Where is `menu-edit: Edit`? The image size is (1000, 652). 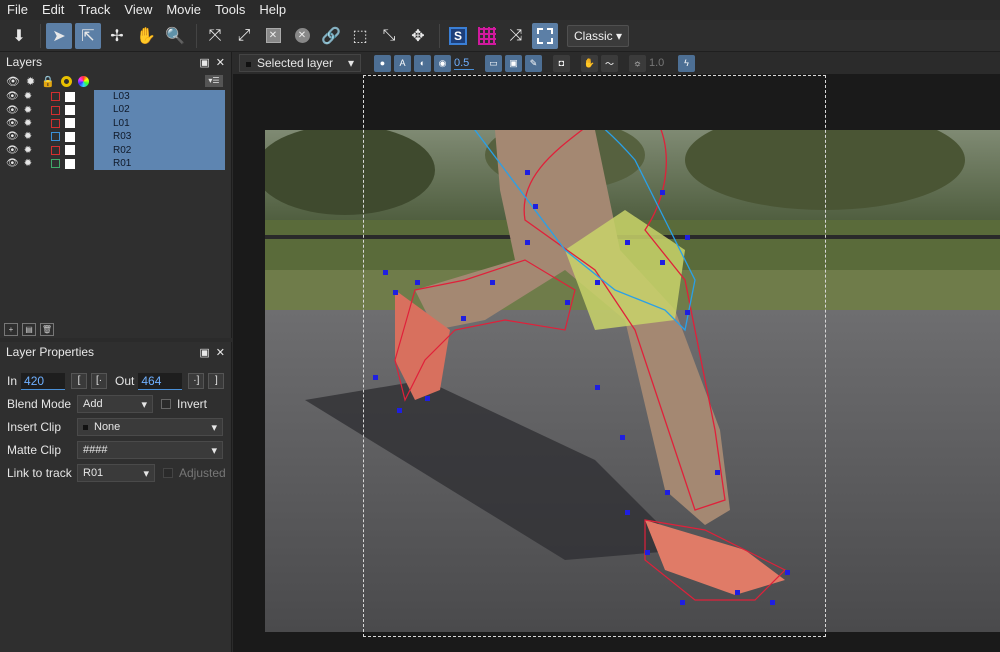
menu-edit: Edit is located at coordinates (53, 10).